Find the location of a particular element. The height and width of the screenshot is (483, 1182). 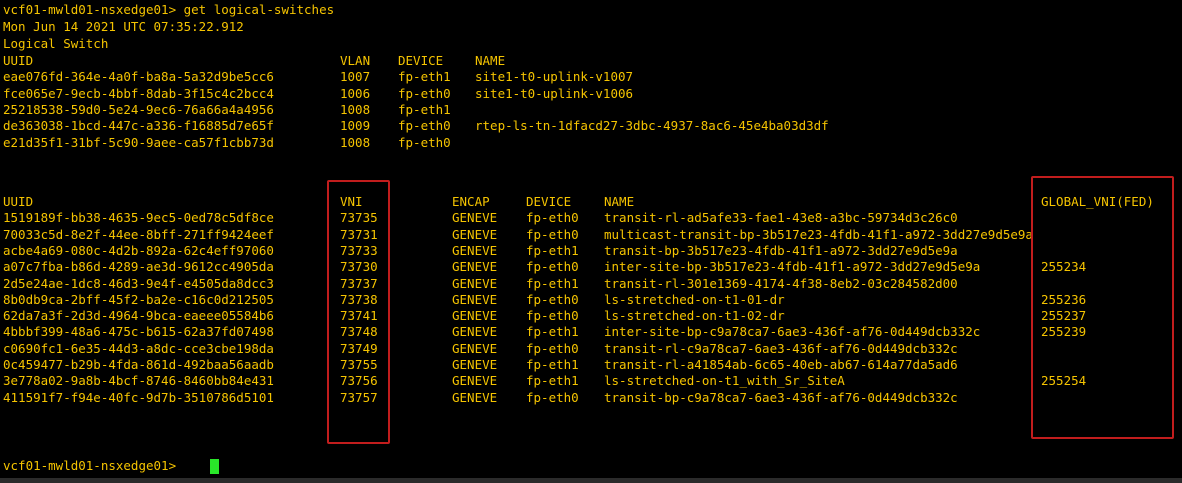

vlan-cell: 1006 is located at coordinates (355, 93).